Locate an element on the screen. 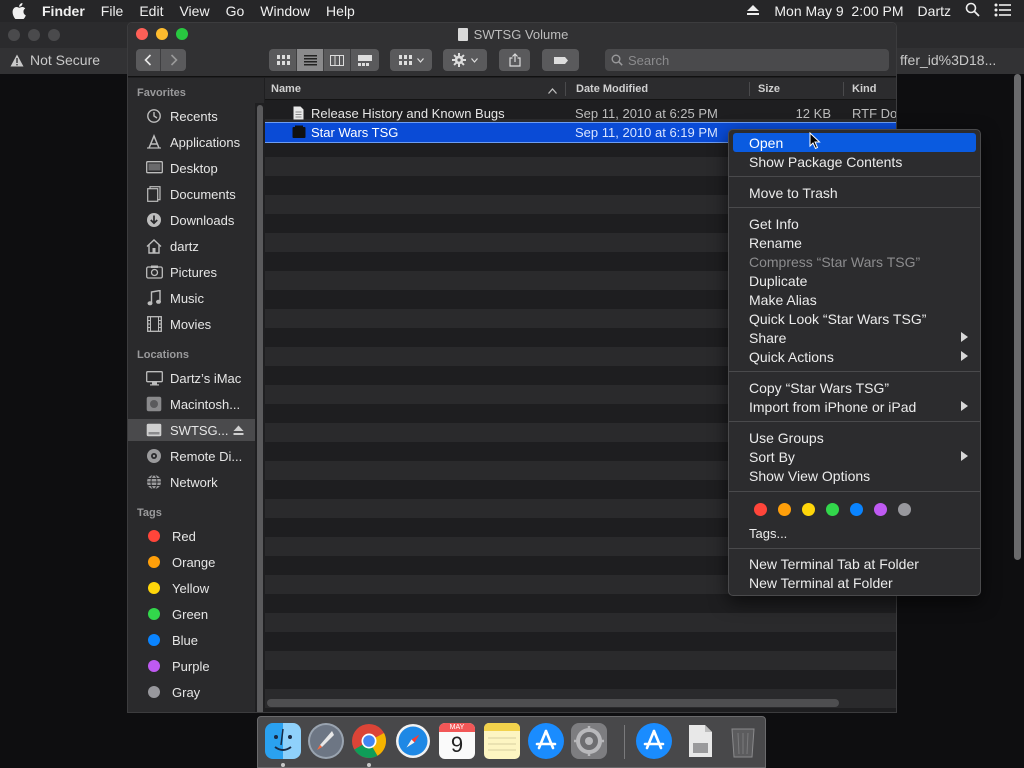 The width and height of the screenshot is (1024, 768). menu-item-new-terminal-tab: New Terminal Tab at Folder is located at coordinates (854, 563).